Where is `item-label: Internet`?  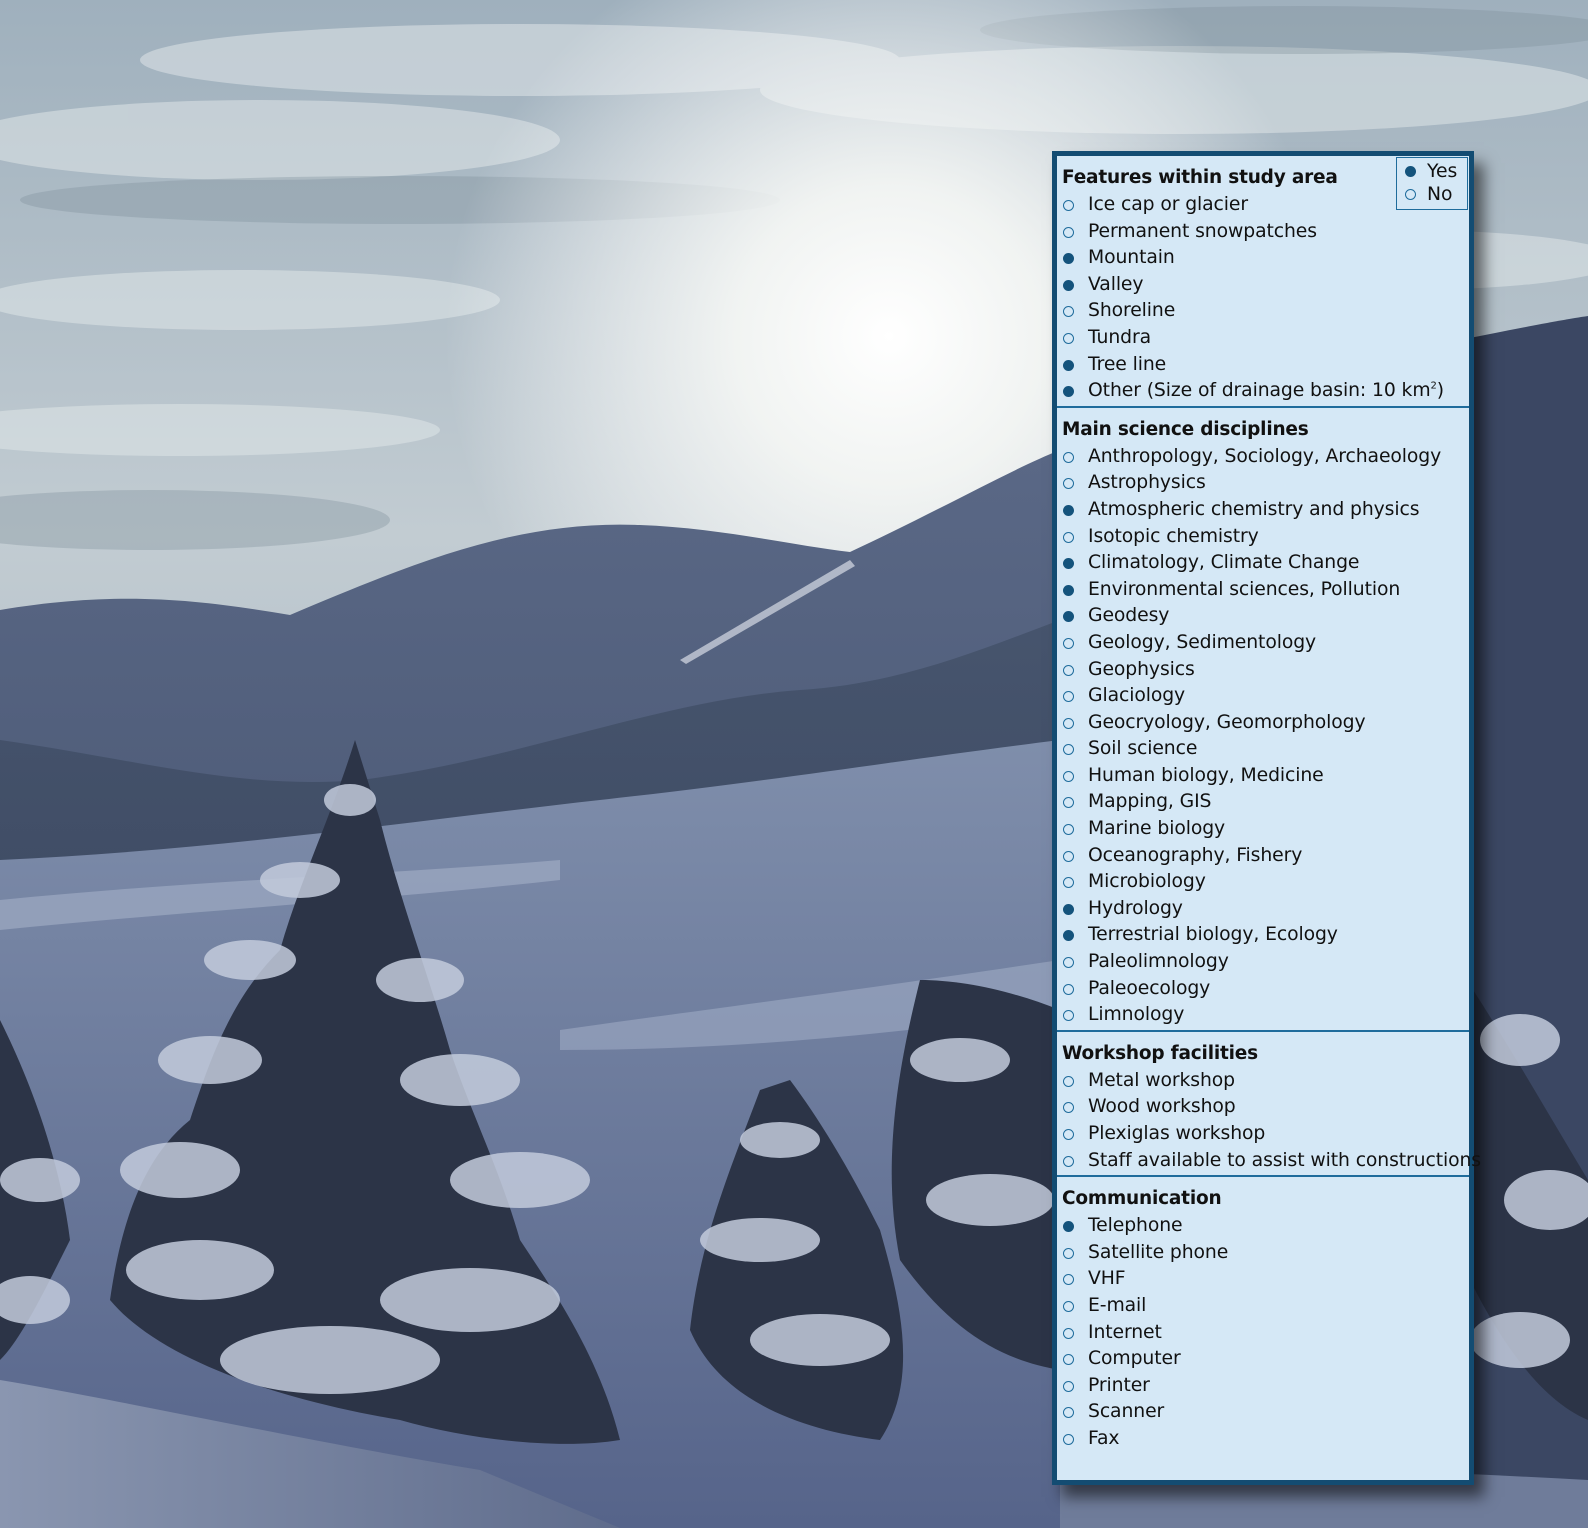 item-label: Internet is located at coordinates (1125, 1332).